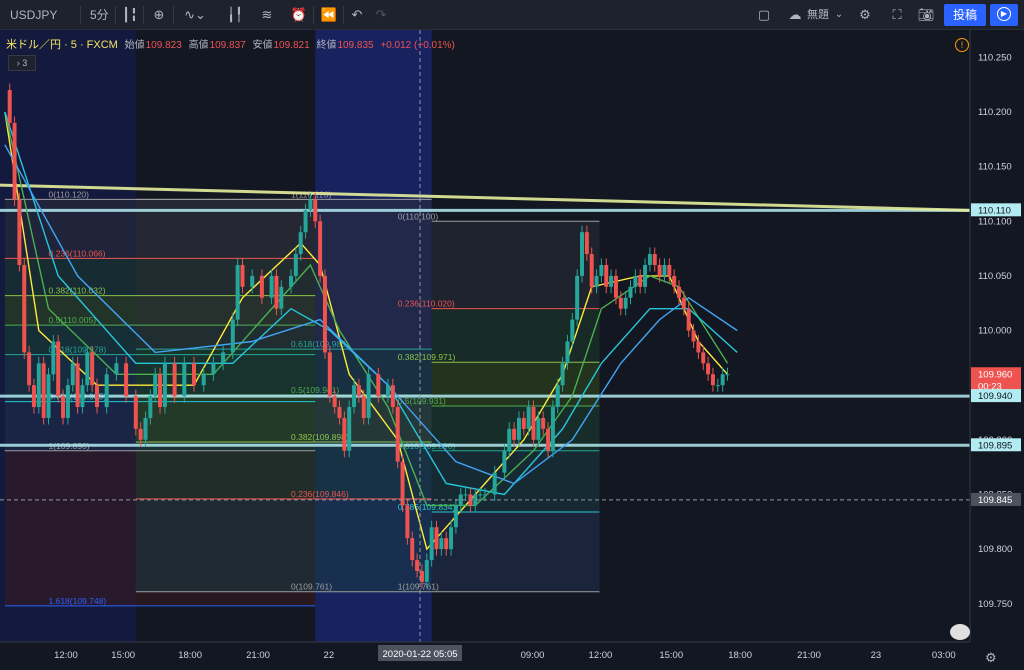 The image size is (1024, 670). Describe the element at coordinates (897, 15) in the screenshot. I see `fullscreen-icon: ⛶` at that location.